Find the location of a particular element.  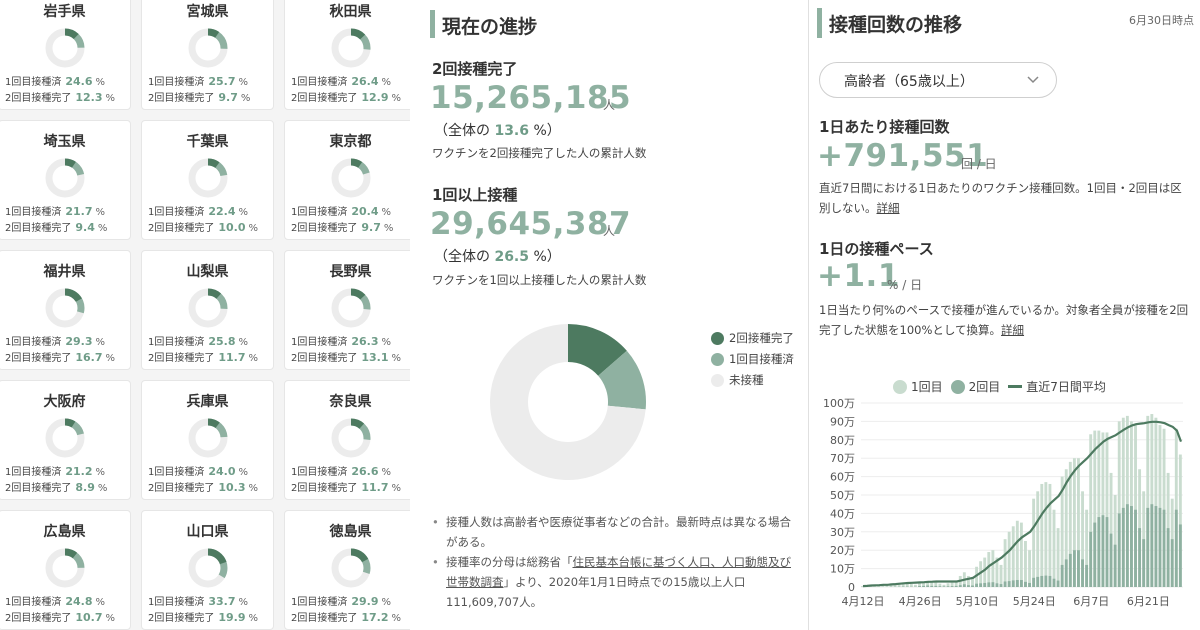

legend-unvaccinated: 未接種 is located at coordinates (737, 380).